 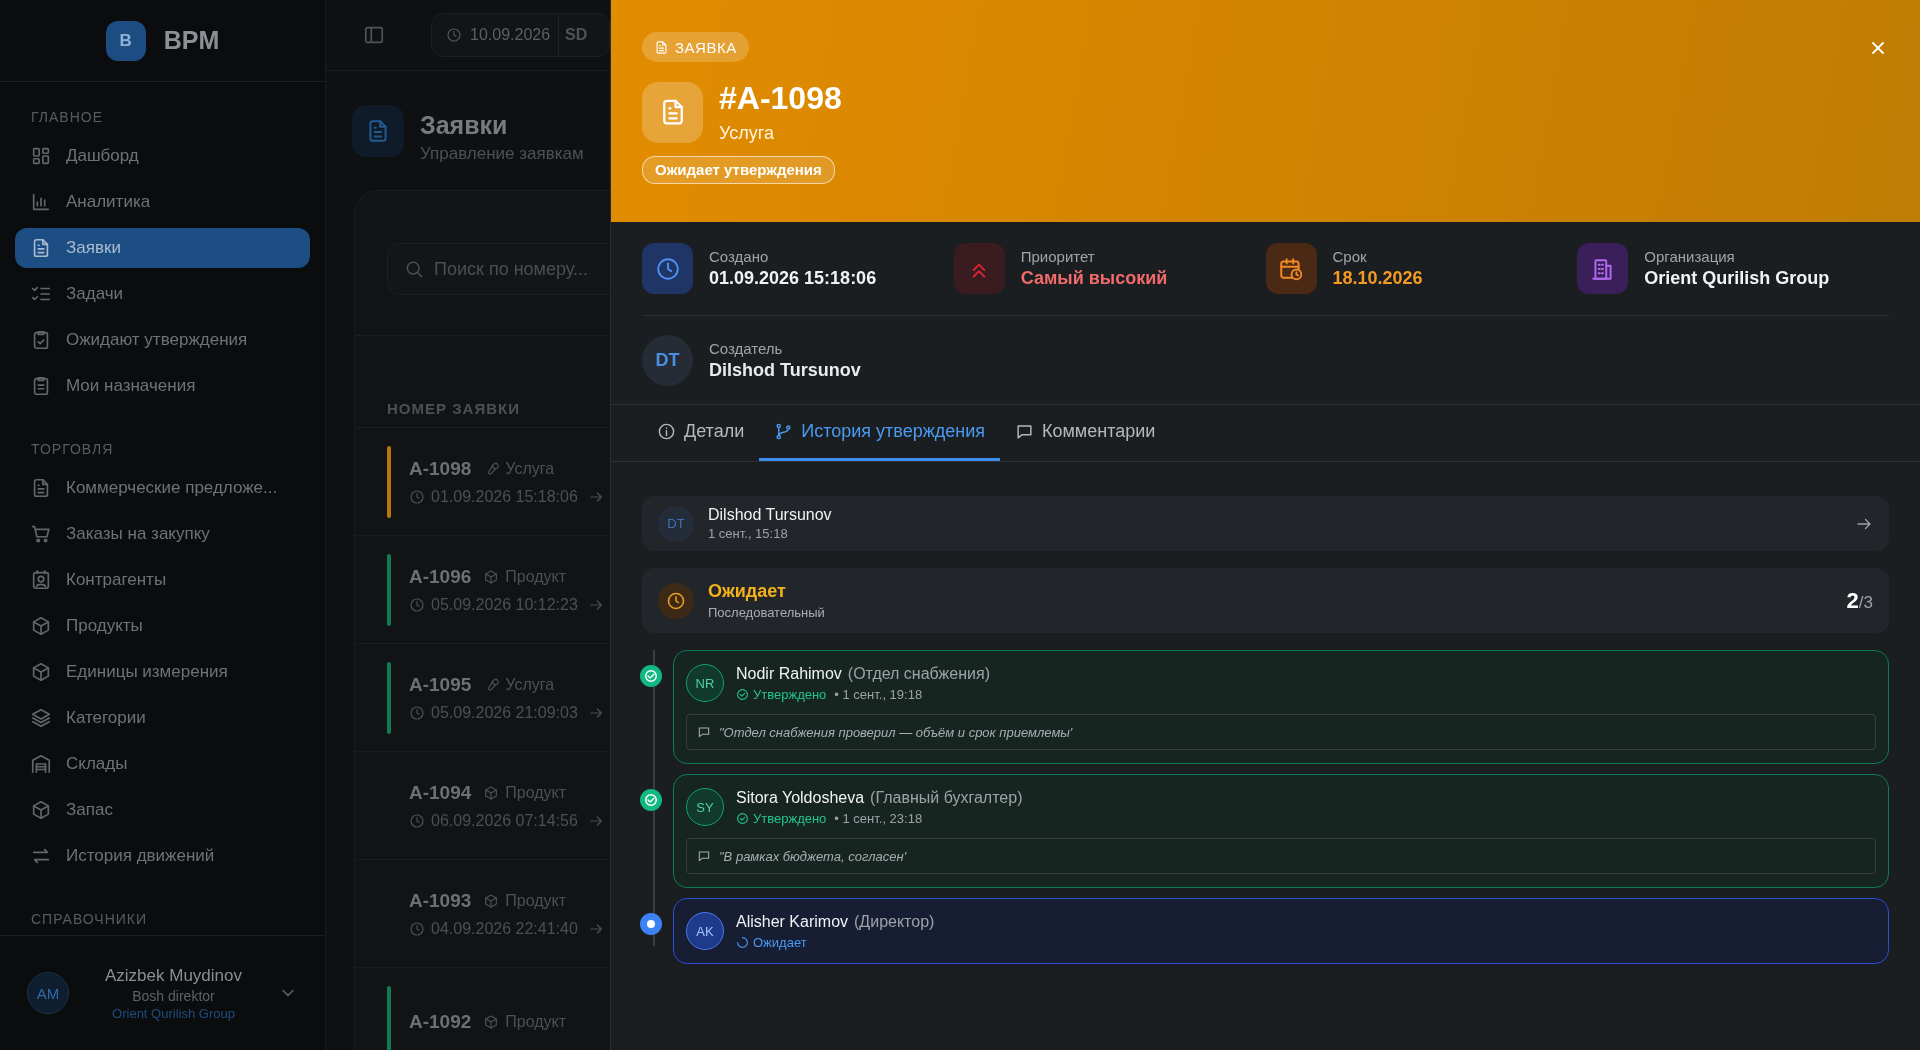 I want to click on document-icon, so click(x=661, y=47).